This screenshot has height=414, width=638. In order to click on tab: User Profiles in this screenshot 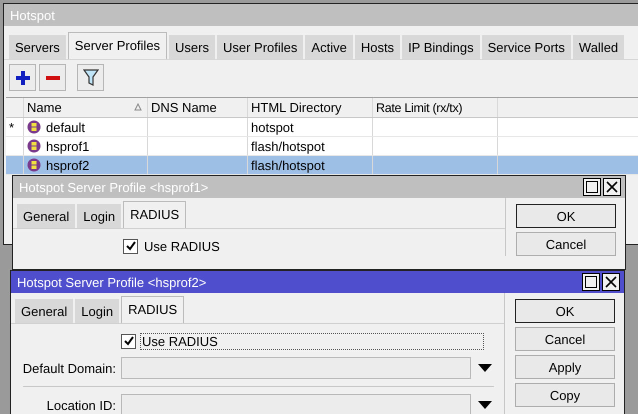, I will do `click(260, 47)`.